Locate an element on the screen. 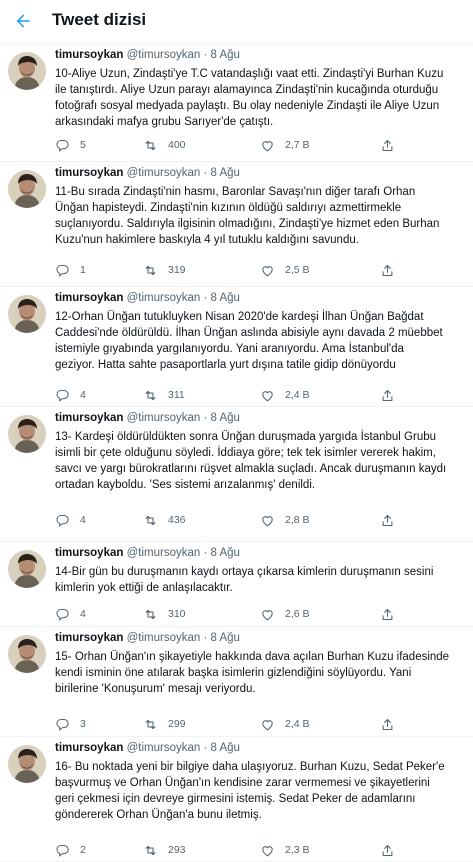 This screenshot has width=473, height=862. retweet-button: 319 is located at coordinates (164, 270).